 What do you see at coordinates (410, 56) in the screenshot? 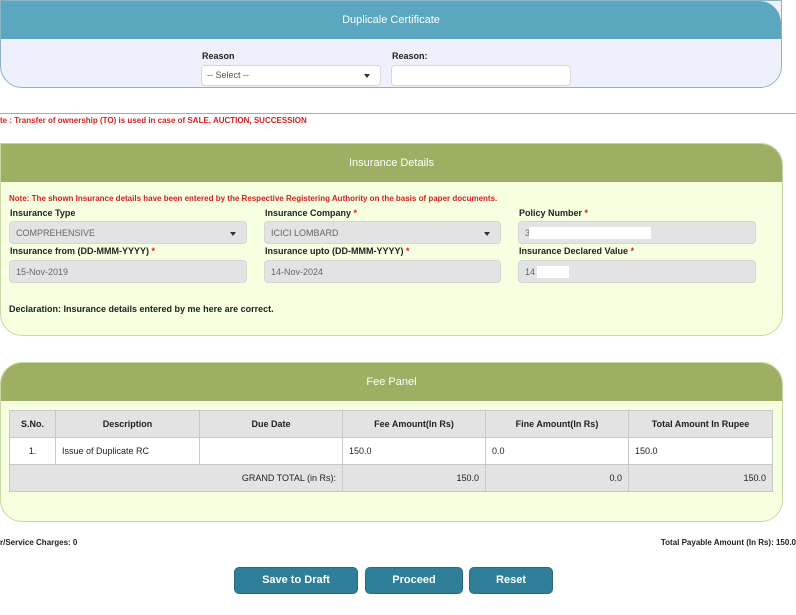
I see `reason-text-label: Reason:` at bounding box center [410, 56].